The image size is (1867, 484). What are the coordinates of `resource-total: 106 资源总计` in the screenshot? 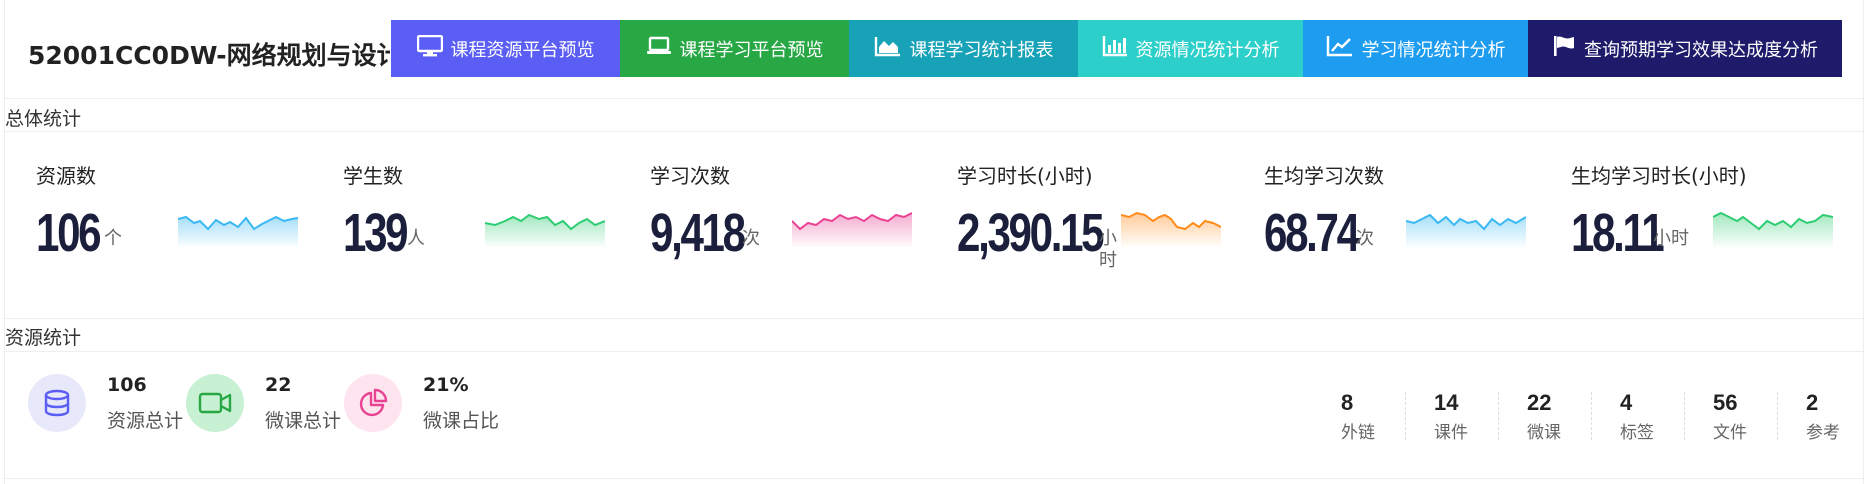 It's located at (108, 406).